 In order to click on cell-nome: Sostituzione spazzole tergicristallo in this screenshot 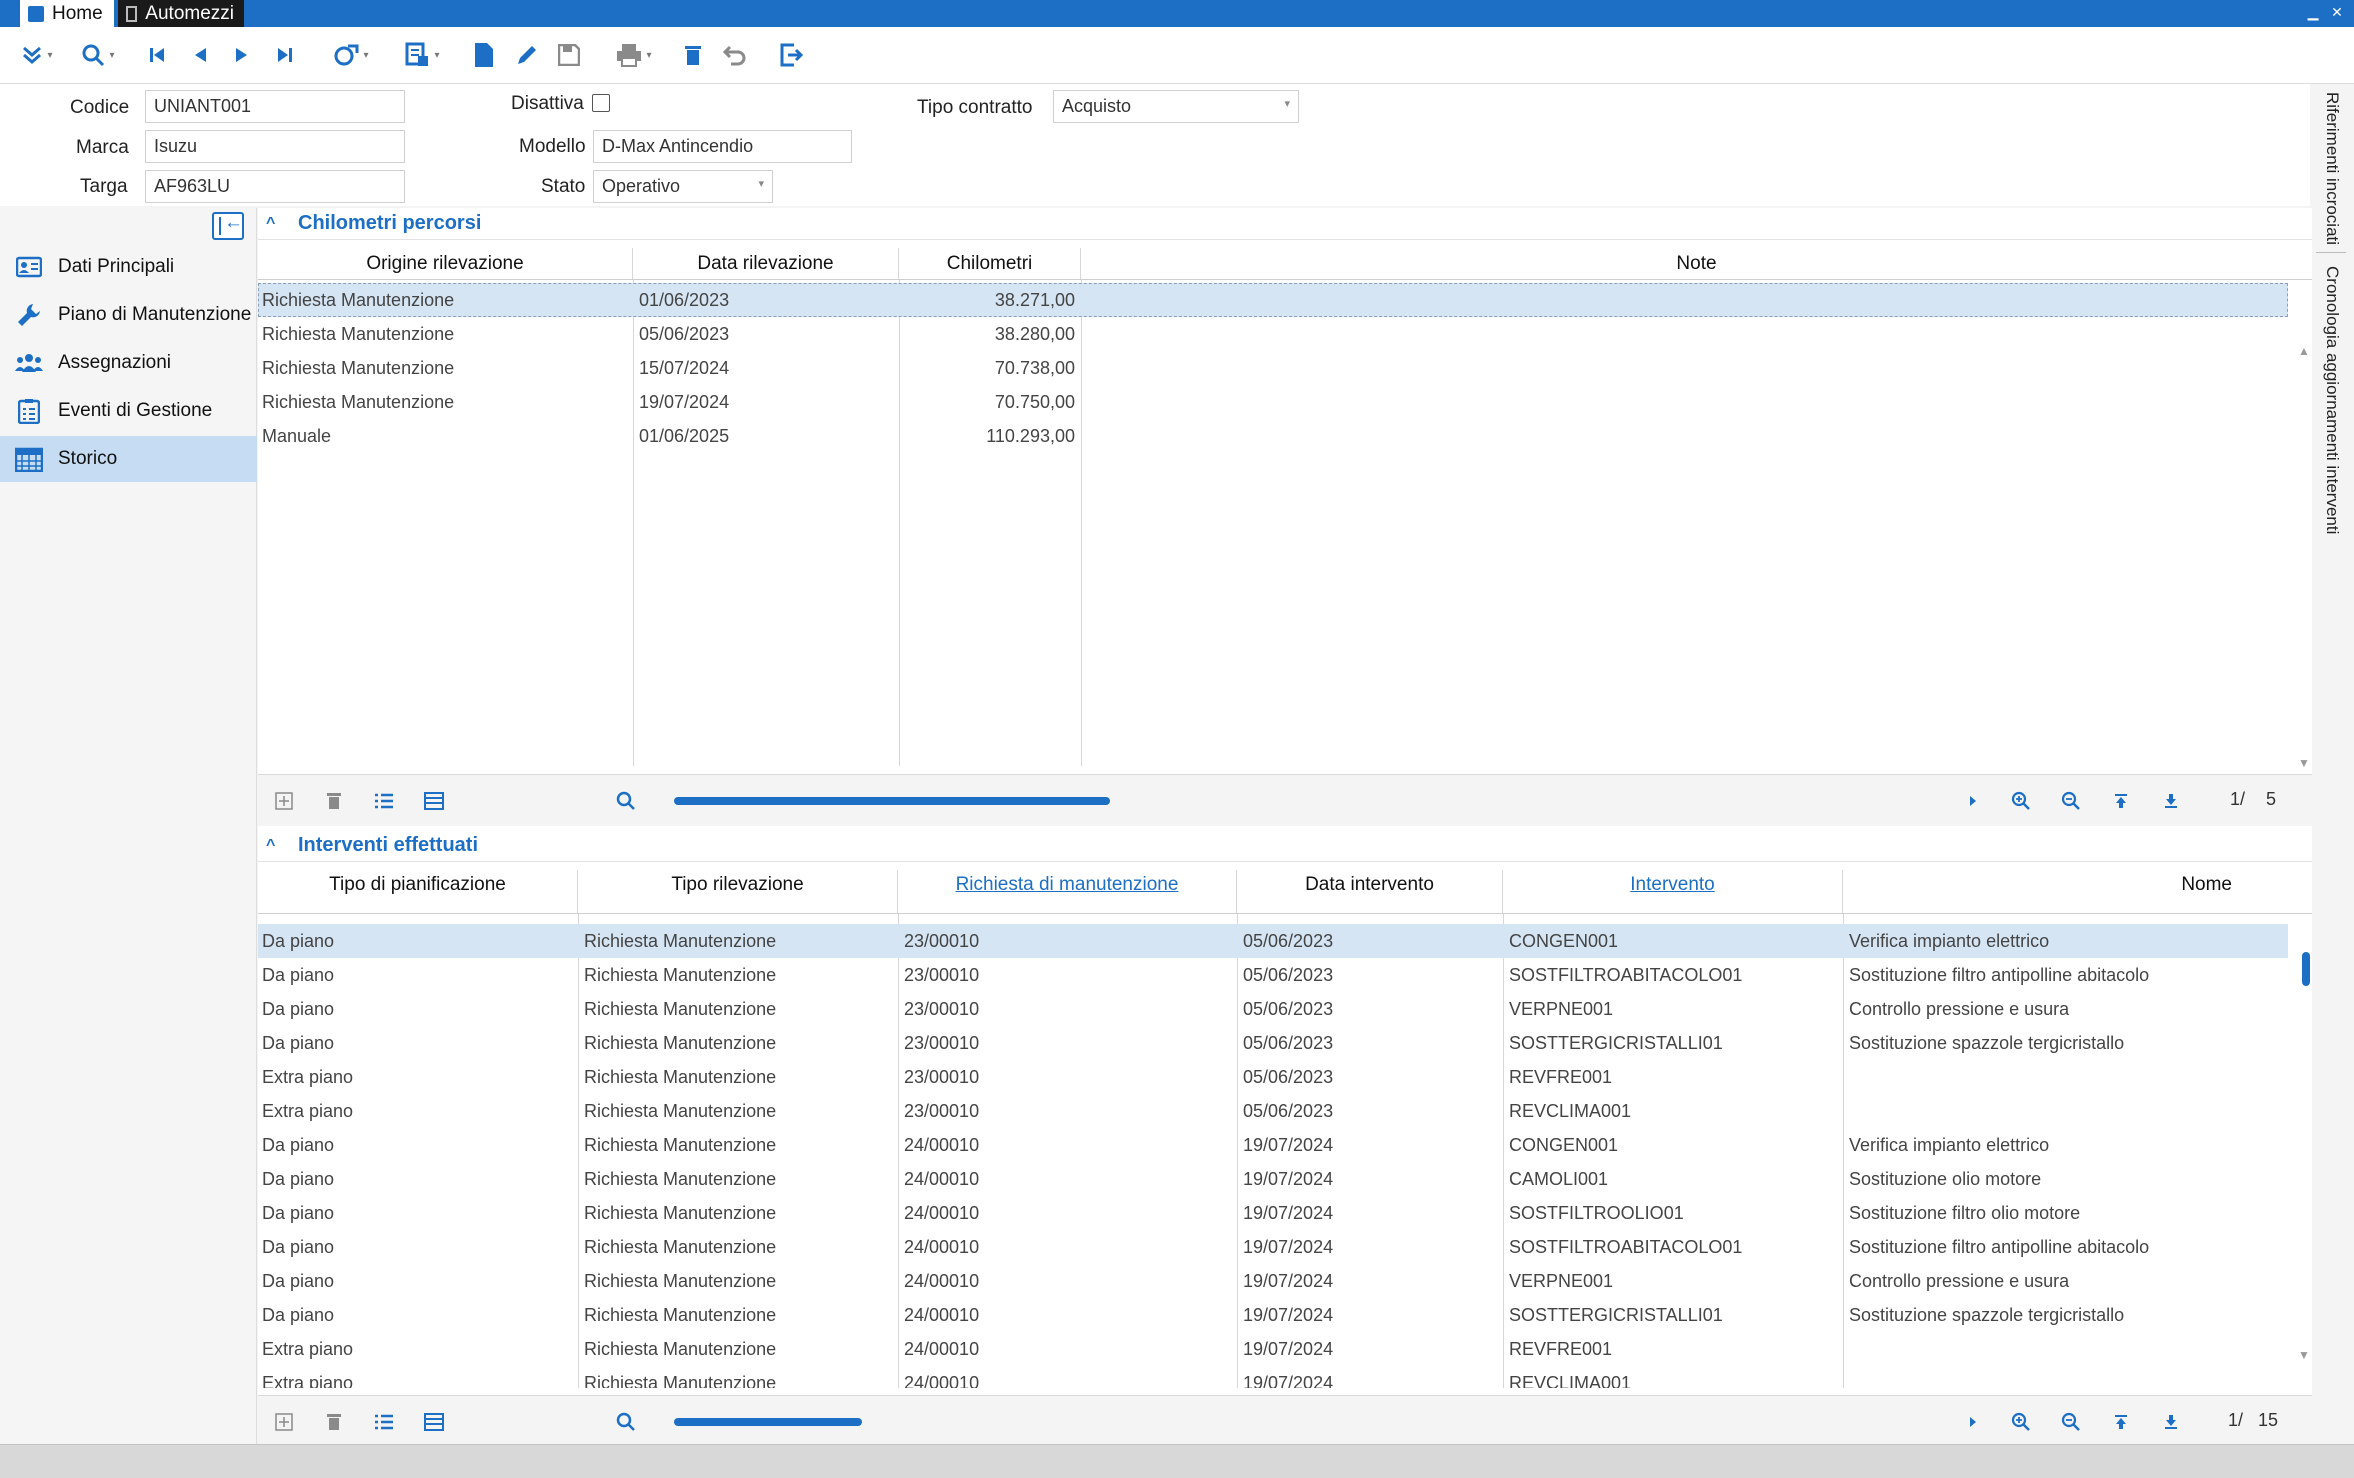, I will do `click(1987, 1315)`.